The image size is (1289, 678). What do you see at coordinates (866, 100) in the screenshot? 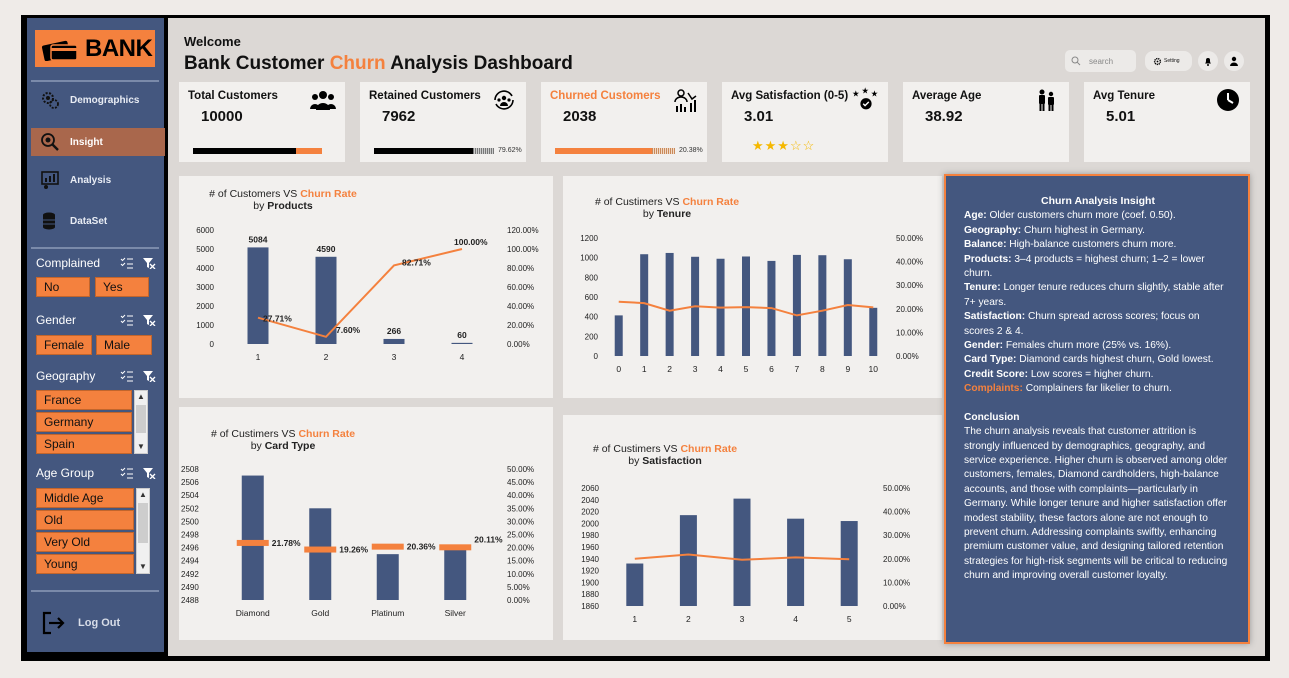
I see `rating-stars-icon: ★ ★ ★` at bounding box center [866, 100].